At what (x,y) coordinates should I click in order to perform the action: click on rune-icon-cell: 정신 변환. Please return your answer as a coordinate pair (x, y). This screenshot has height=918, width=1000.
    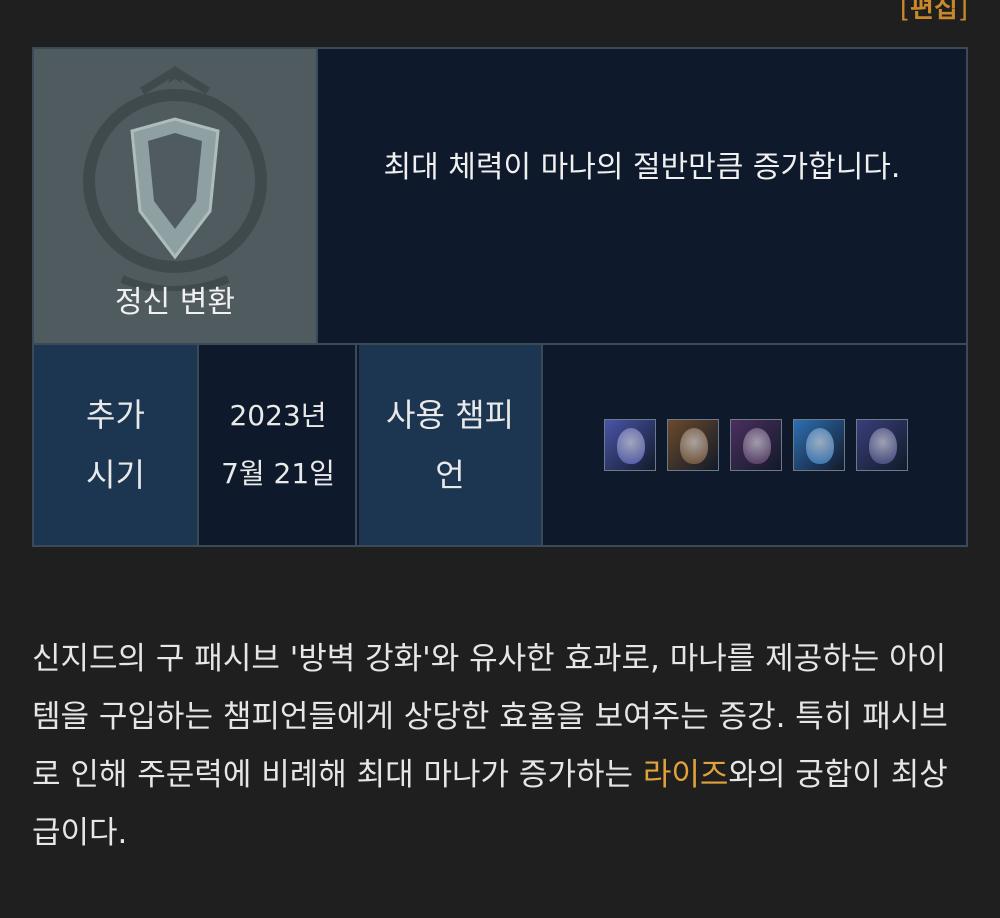
    Looking at the image, I should click on (176, 196).